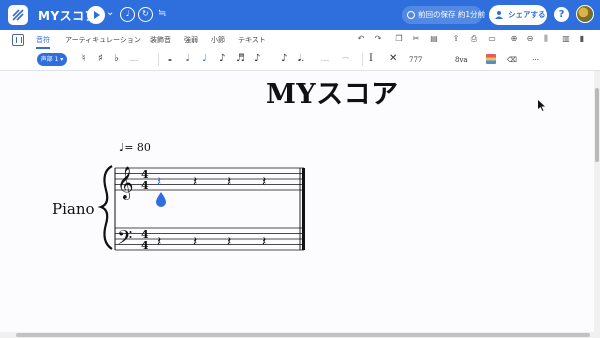 The height and width of the screenshot is (338, 600). I want to click on input-cursor-icon, so click(161, 199).